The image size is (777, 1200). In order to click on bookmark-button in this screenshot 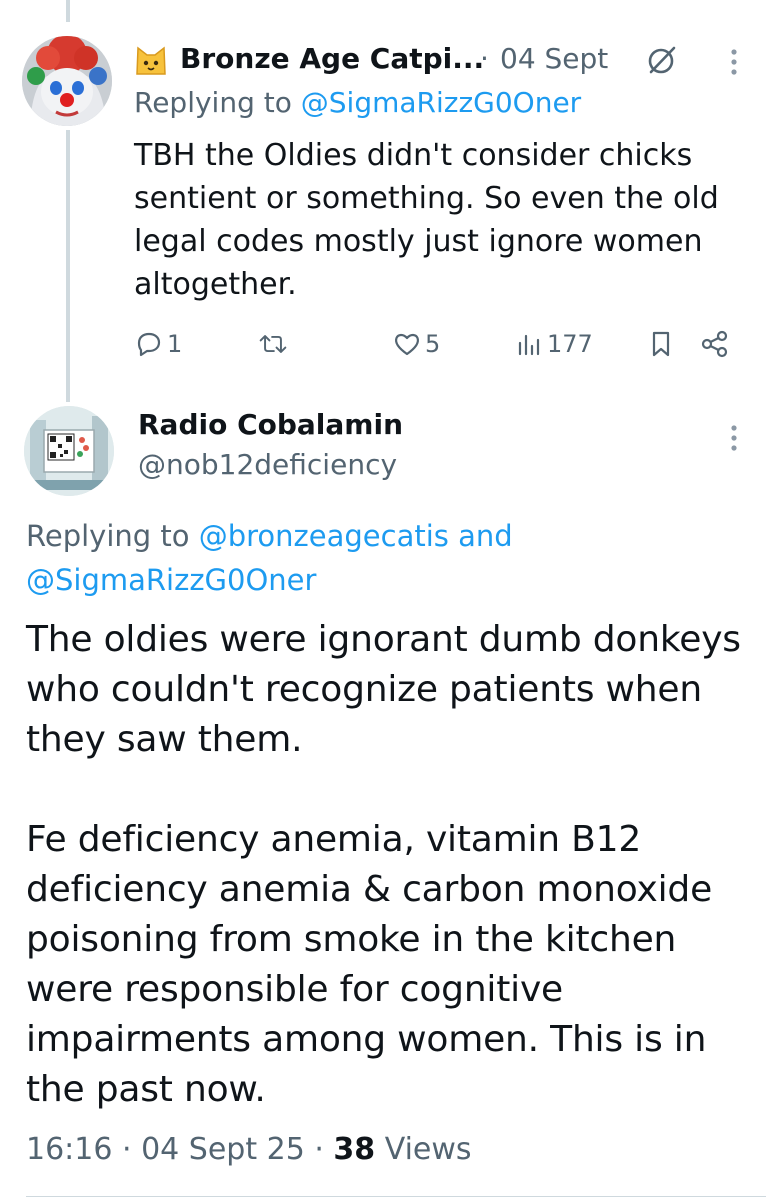, I will do `click(661, 344)`.